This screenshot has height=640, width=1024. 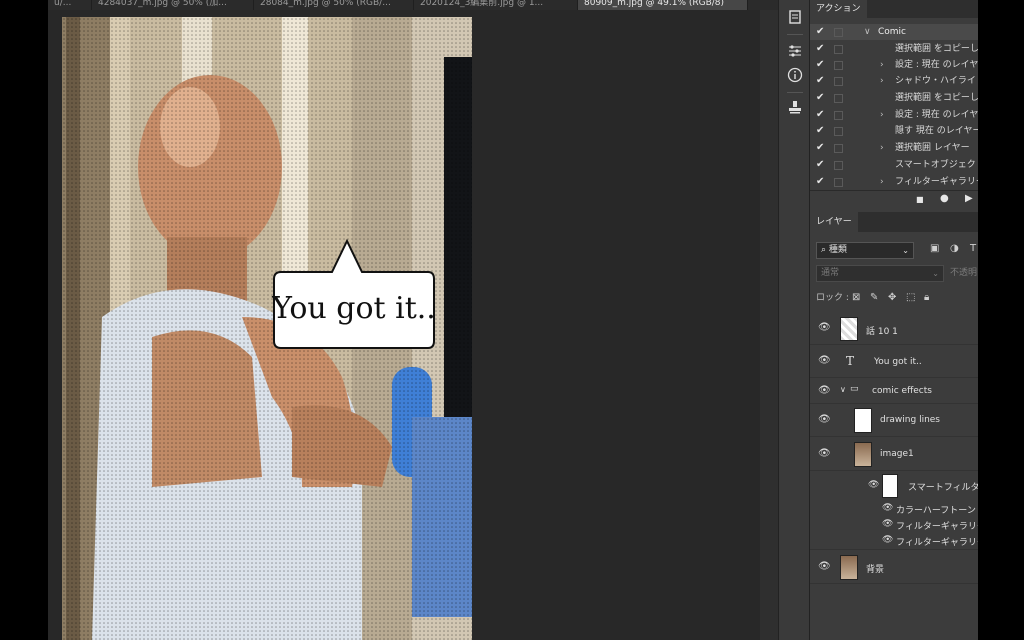 I want to click on action-row: ✔ › 選択範囲 レイヤー, so click(x=894, y=148).